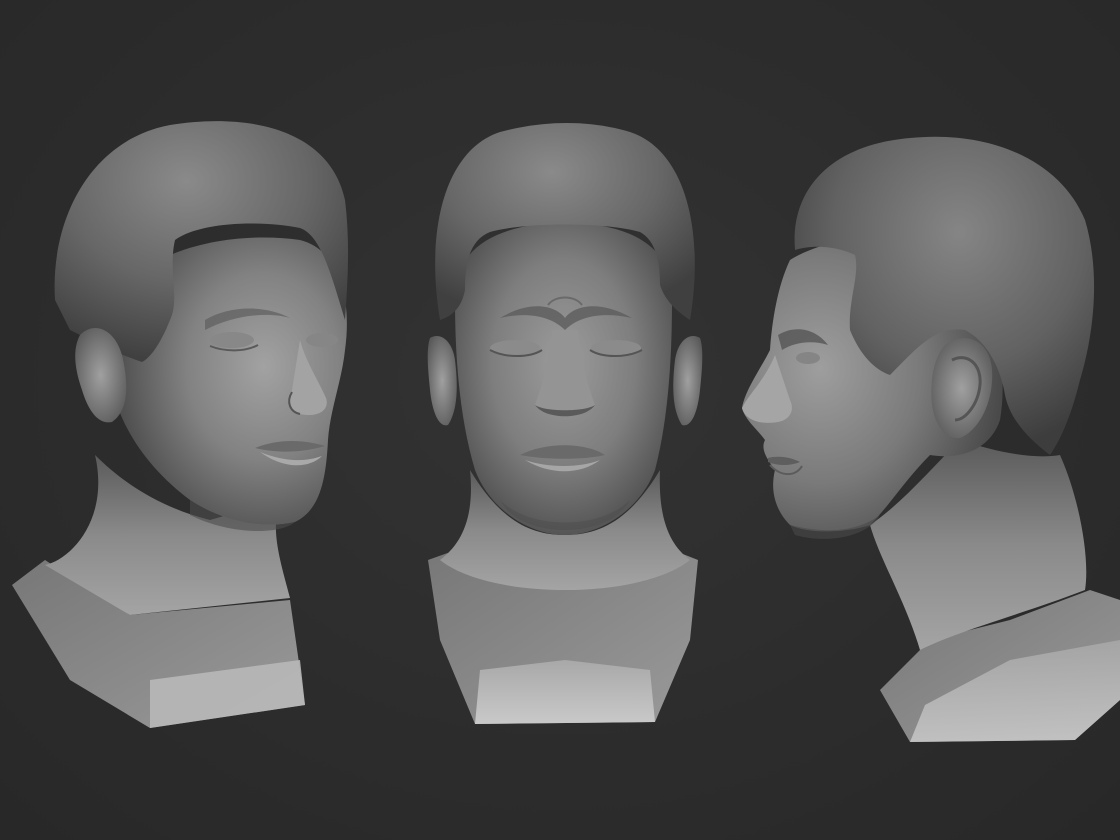  Describe the element at coordinates (322, 340) in the screenshot. I see `eye-left-b` at that location.